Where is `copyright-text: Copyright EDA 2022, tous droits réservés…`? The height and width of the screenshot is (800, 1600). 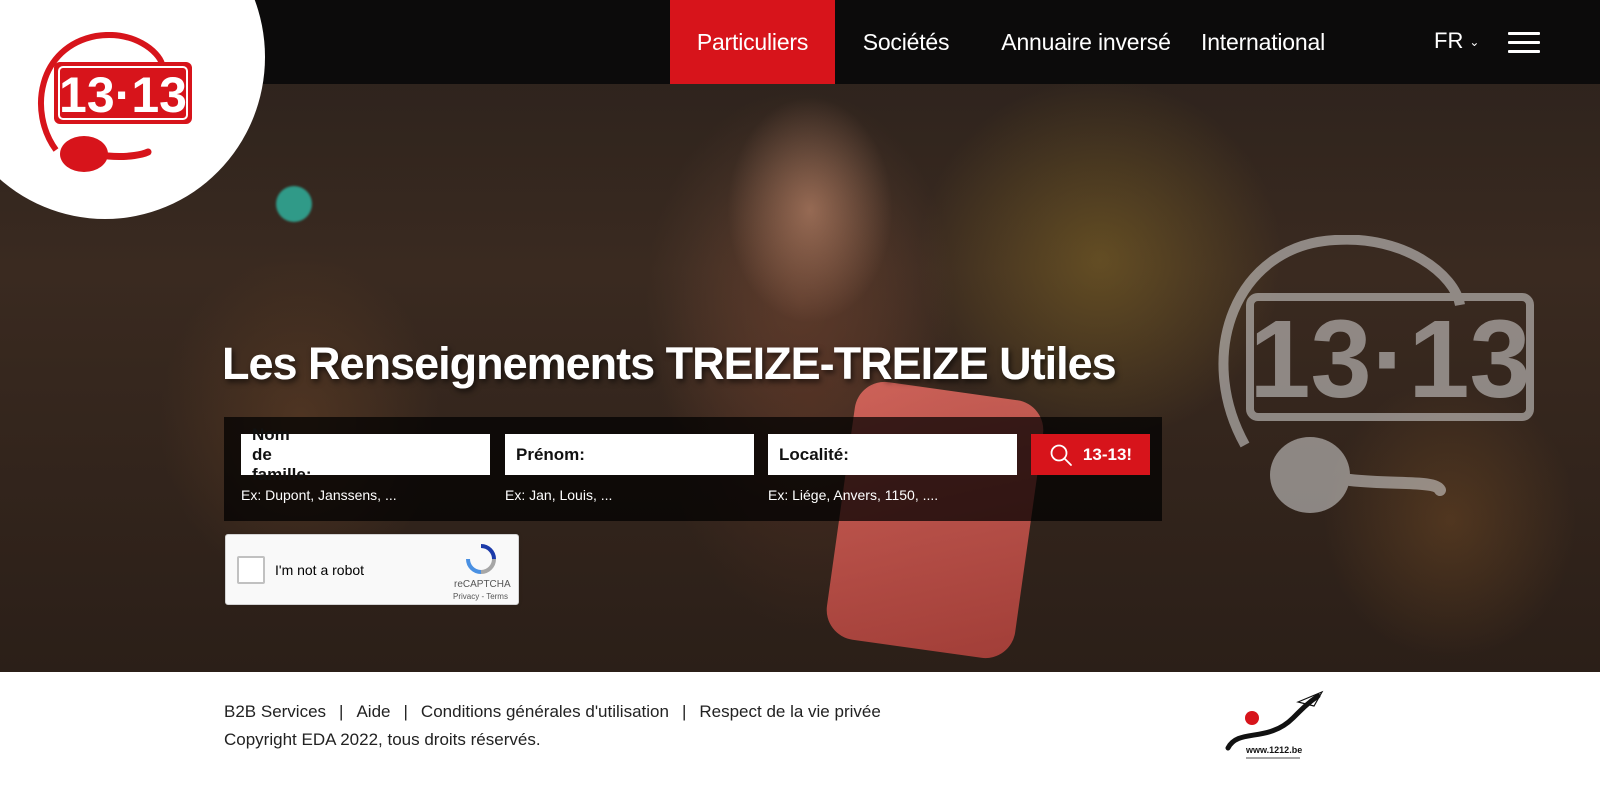 copyright-text: Copyright EDA 2022, tous droits réservés… is located at coordinates (382, 739).